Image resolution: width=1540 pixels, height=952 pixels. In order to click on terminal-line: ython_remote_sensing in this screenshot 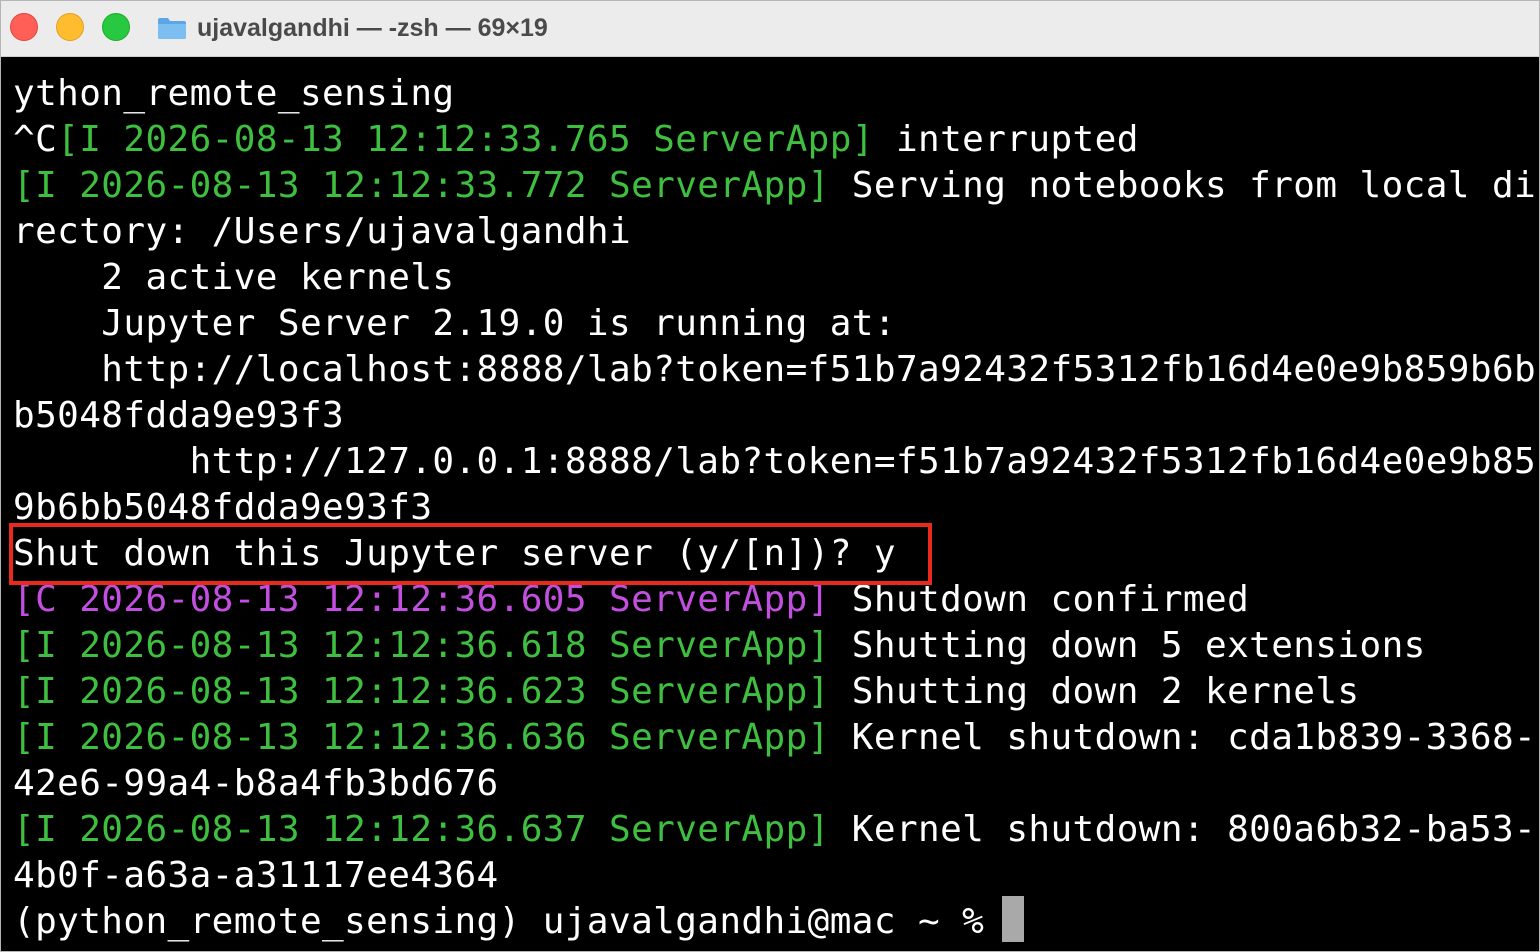, I will do `click(773, 94)`.